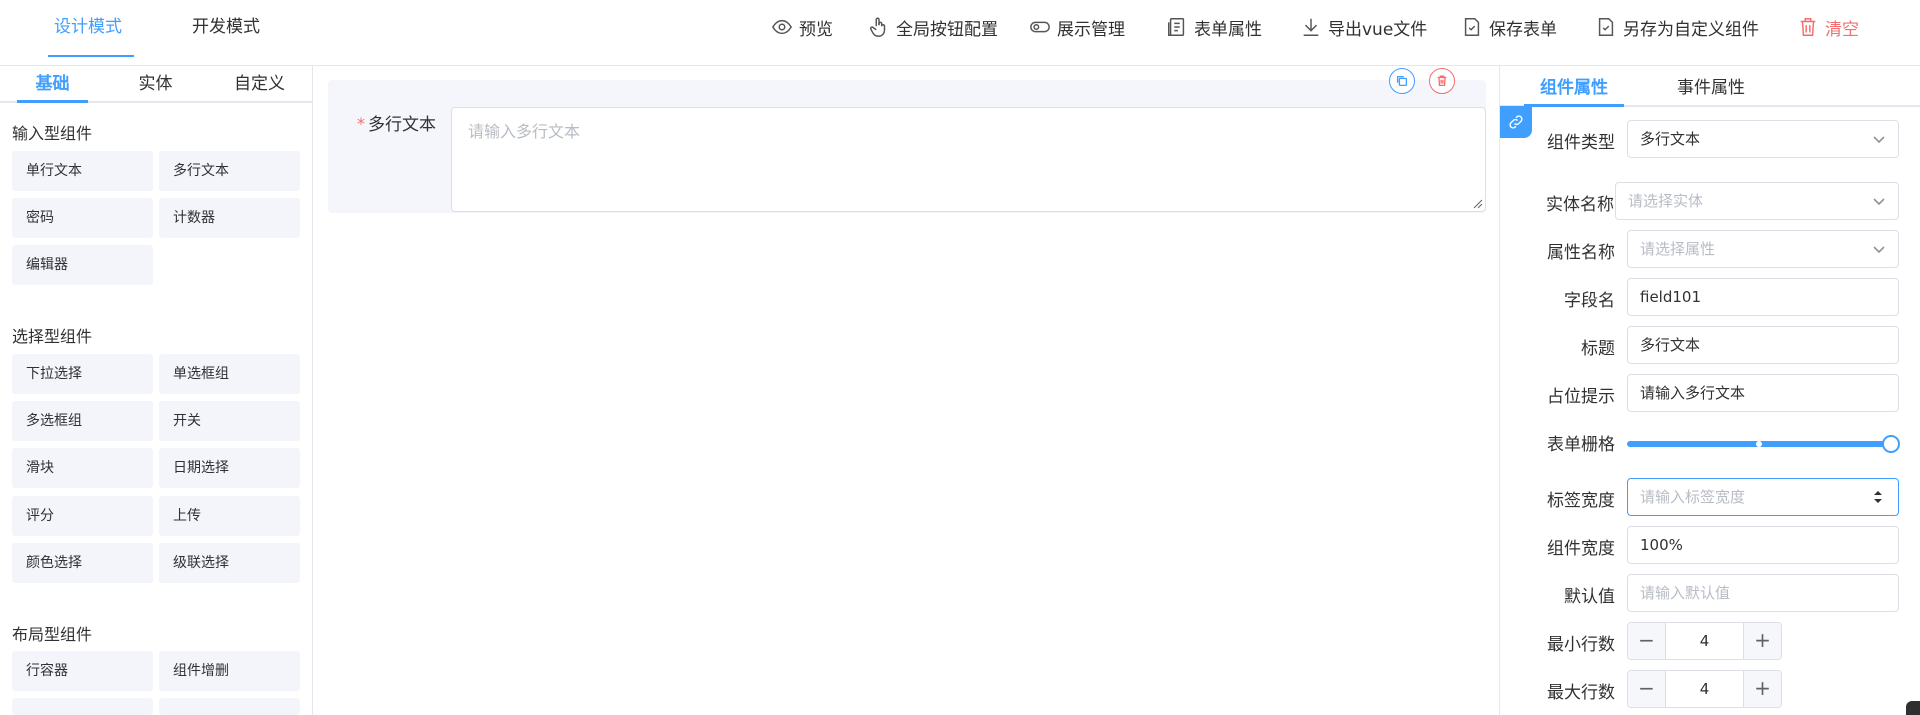  I want to click on component-item: 编辑器, so click(82, 265).